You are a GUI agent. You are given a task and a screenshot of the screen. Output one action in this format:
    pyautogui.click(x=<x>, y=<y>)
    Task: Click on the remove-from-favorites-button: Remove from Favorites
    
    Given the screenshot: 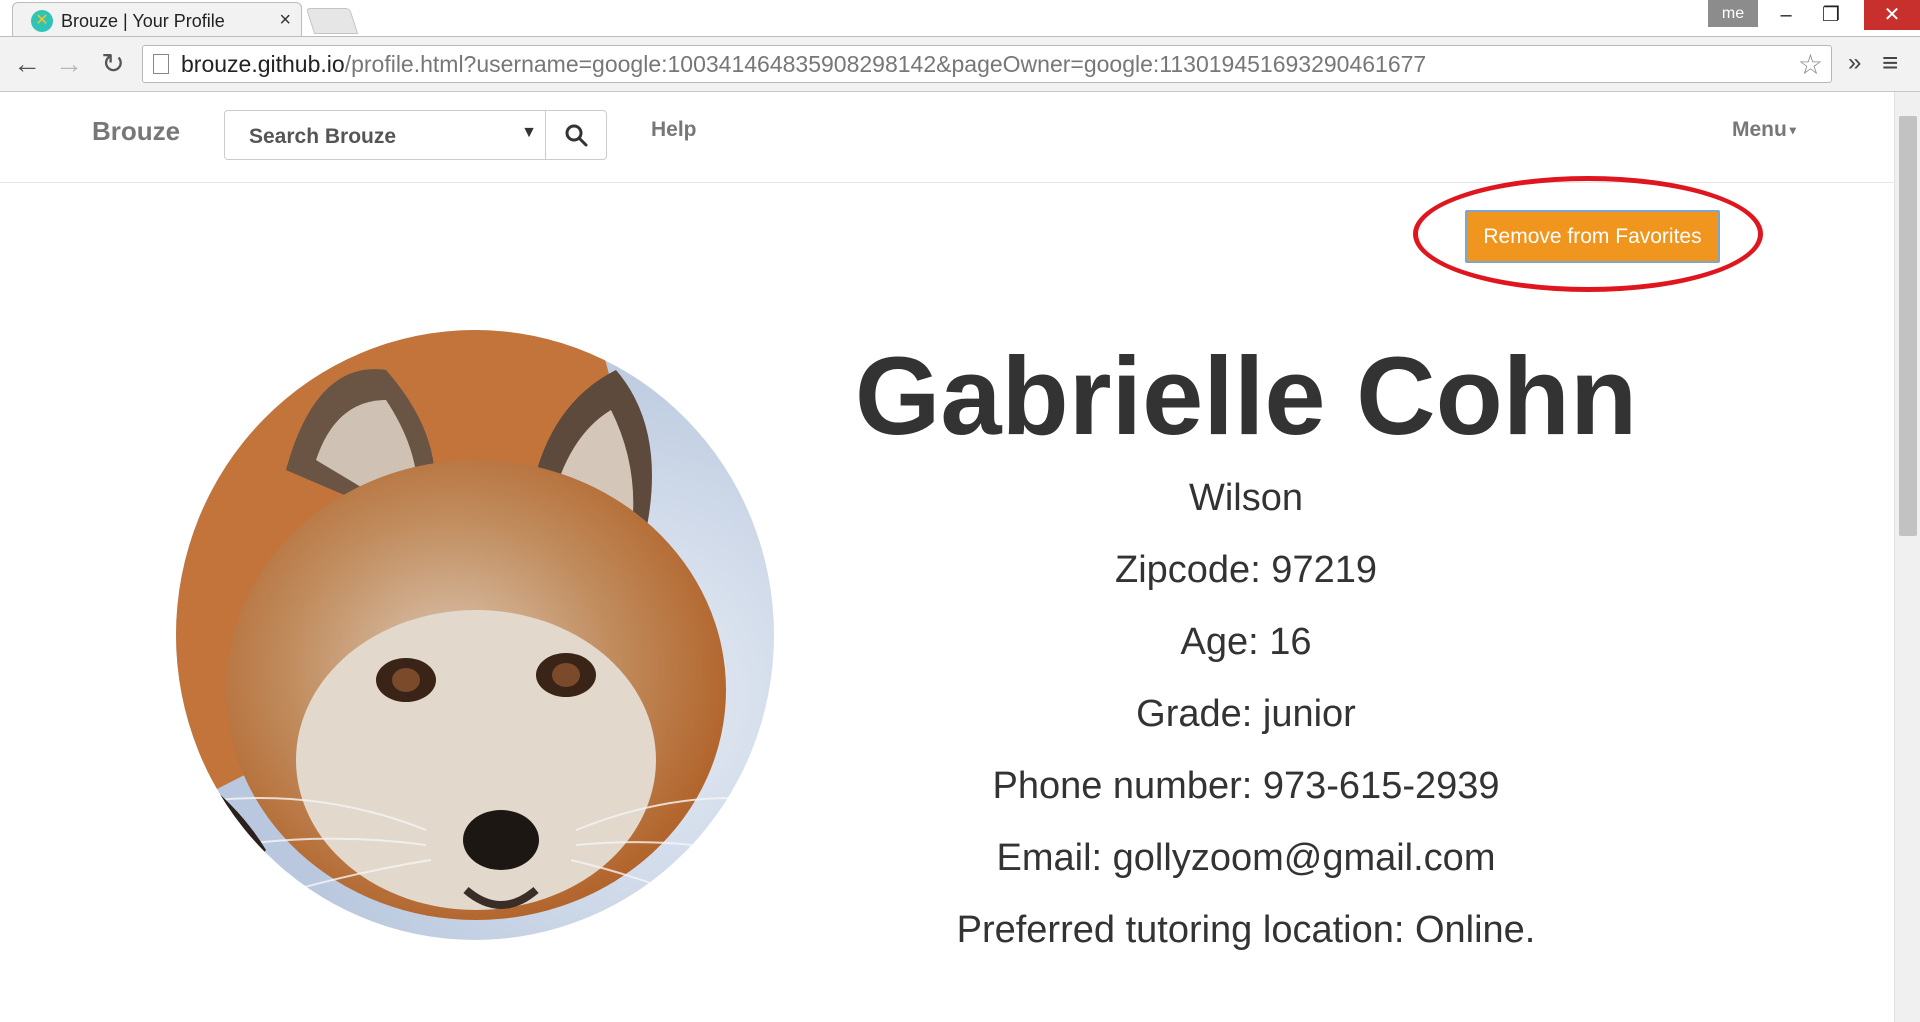 What is the action you would take?
    pyautogui.click(x=1592, y=236)
    